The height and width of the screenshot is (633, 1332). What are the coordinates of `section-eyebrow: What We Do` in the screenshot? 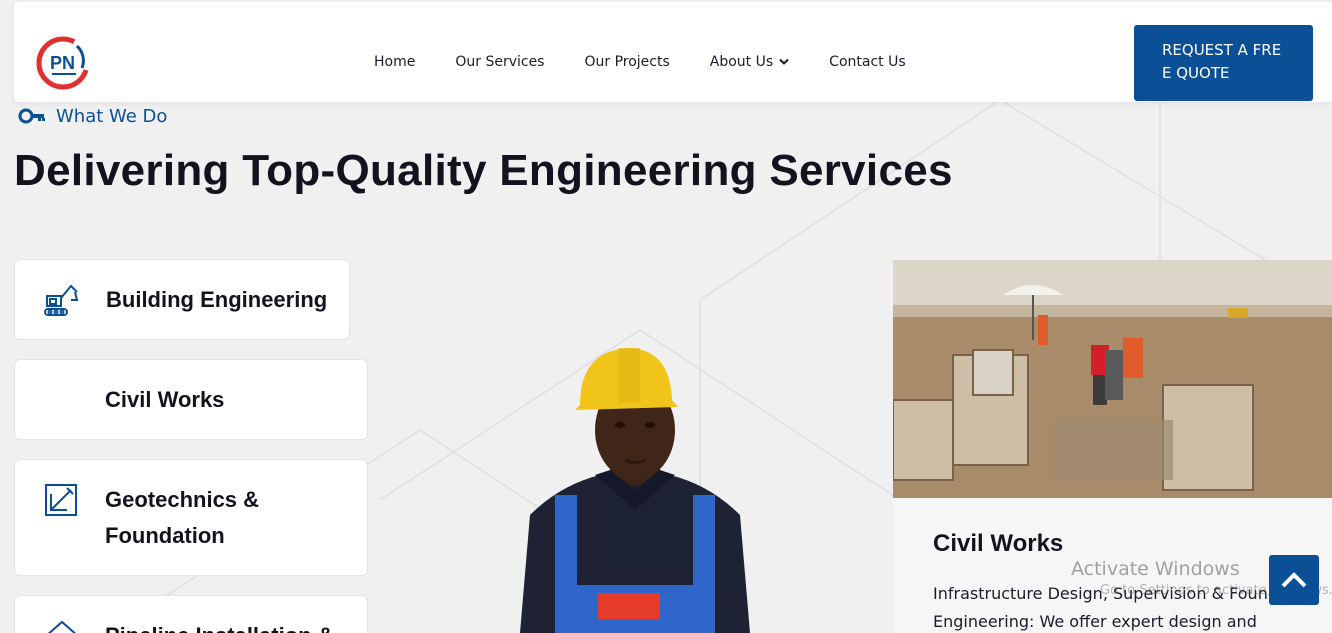 It's located at (92, 116).